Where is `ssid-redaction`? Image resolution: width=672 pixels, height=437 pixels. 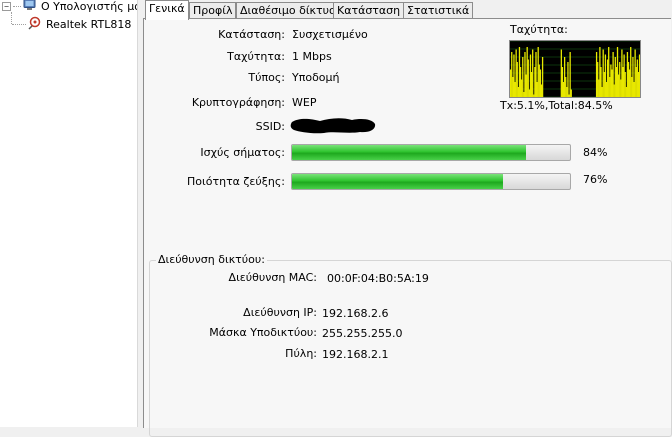 ssid-redaction is located at coordinates (333, 126).